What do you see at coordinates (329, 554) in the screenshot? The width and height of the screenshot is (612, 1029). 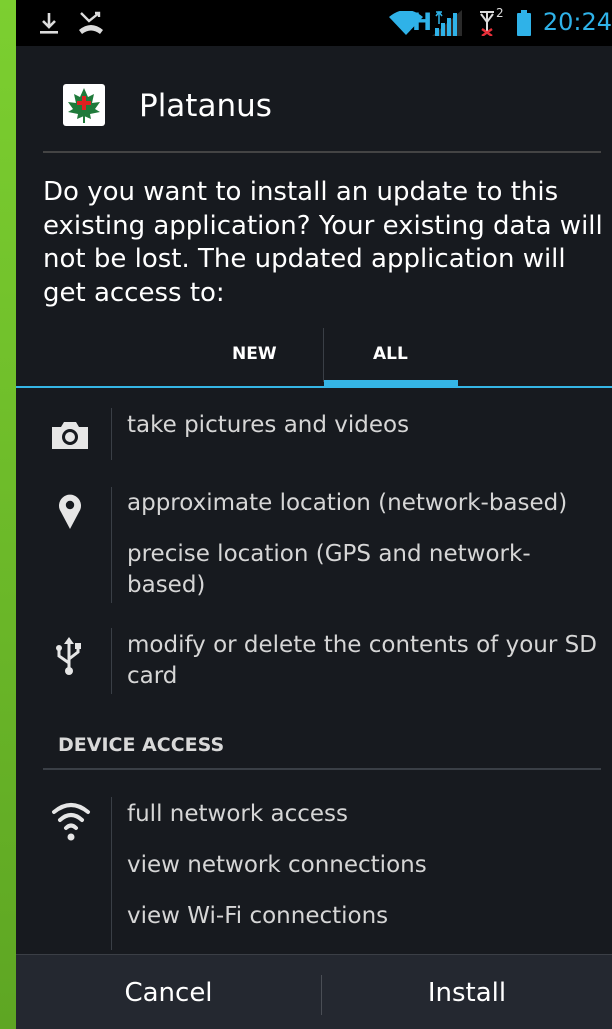 I see `permission-item: precise location (GPS and network-` at bounding box center [329, 554].